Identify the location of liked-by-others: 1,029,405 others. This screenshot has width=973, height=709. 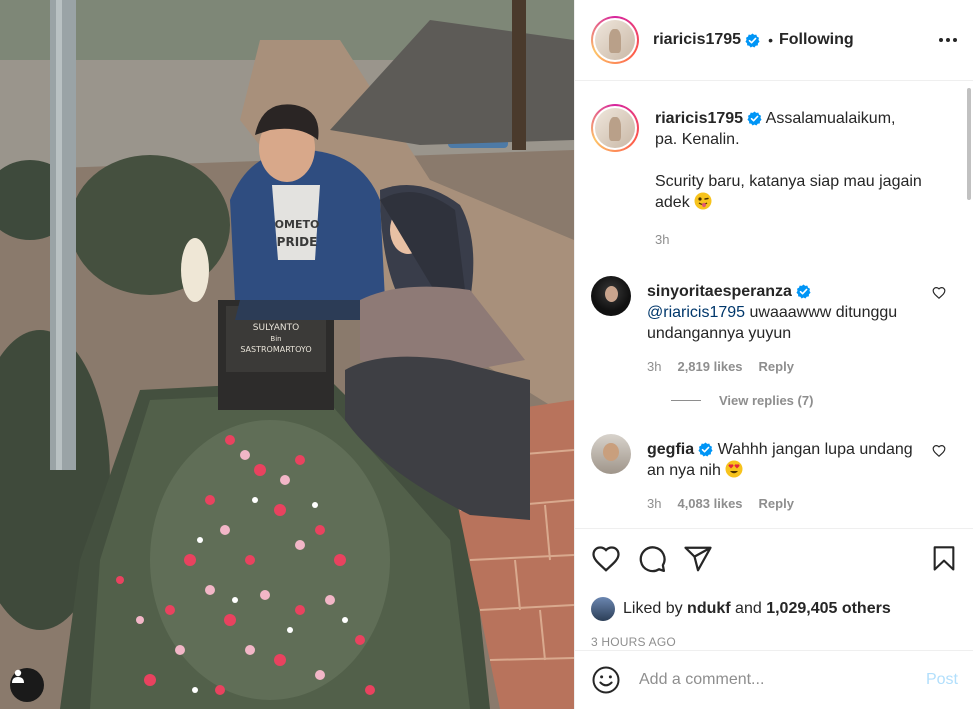
(828, 609).